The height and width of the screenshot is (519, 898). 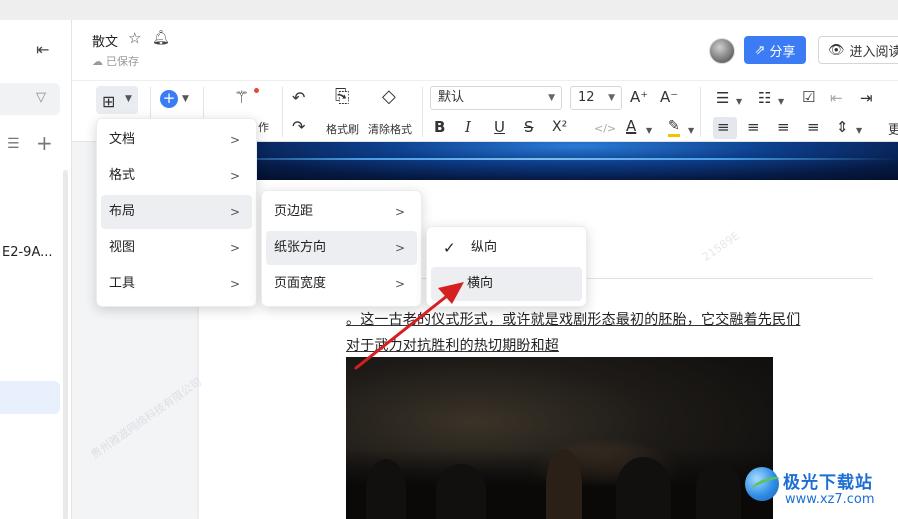 What do you see at coordinates (439, 127) in the screenshot?
I see `bold-button: B` at bounding box center [439, 127].